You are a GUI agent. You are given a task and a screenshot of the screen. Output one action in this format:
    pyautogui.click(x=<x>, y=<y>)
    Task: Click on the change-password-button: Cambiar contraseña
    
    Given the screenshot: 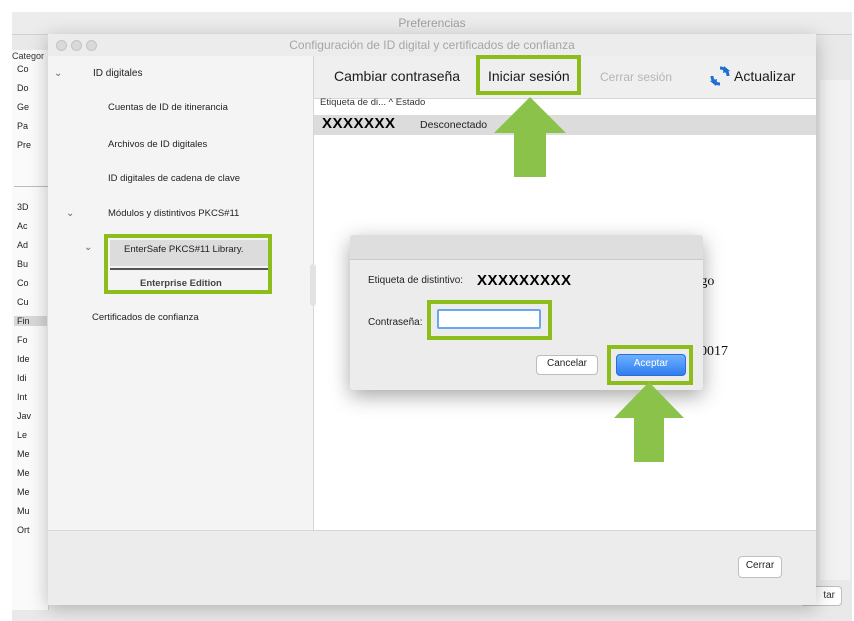 What is the action you would take?
    pyautogui.click(x=397, y=76)
    